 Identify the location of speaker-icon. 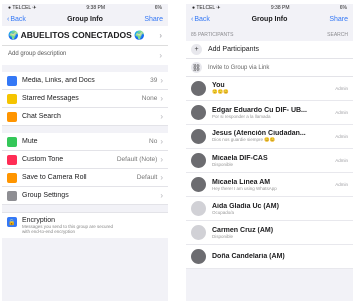
(12, 141).